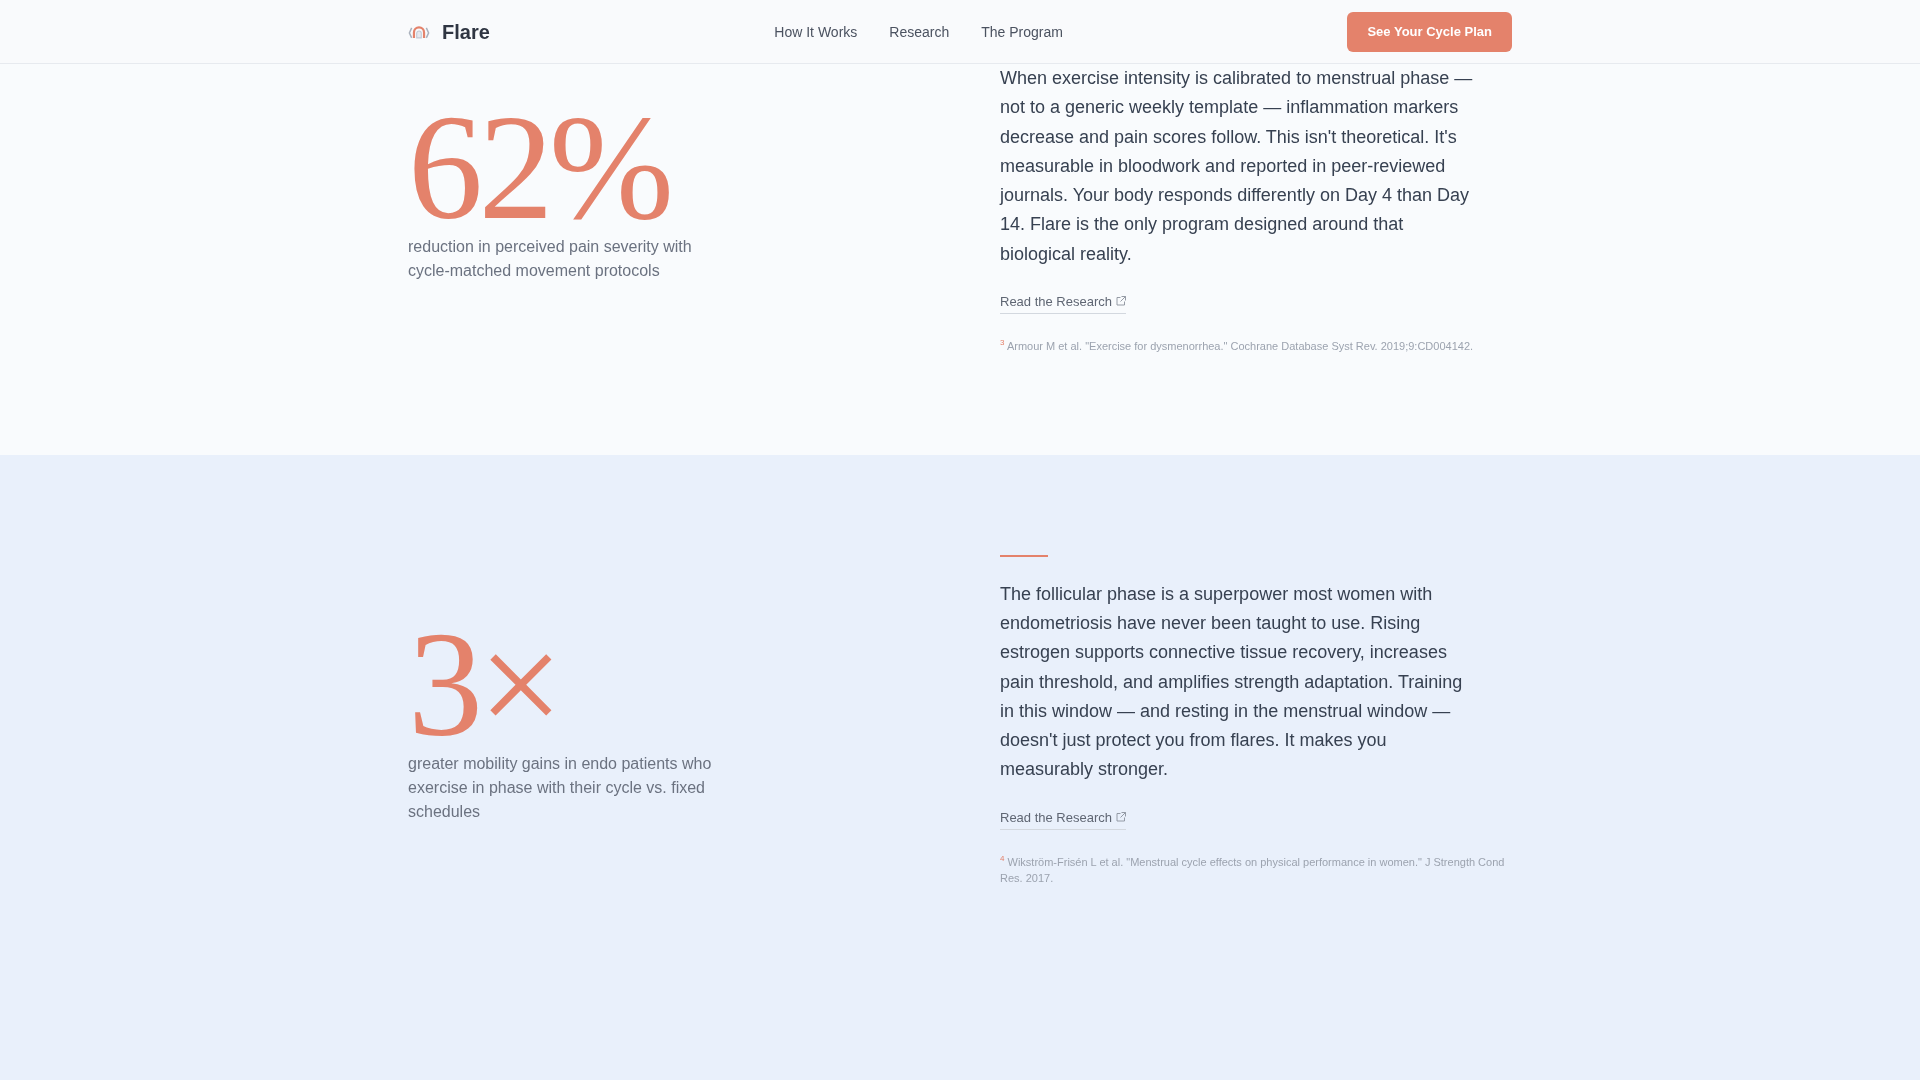  Describe the element at coordinates (1237, 166) in the screenshot. I see `body-paragraph: When exercise intensity is calibrated to menstrual phase — not to a generic weekly template — inflammation markers decrease and pain scores follow. This isn't theoretical. It's measurable in bloodwork and reported in peer-reviewed journals. Your body responds differently on Day 4 than Day 14. Flare is the only program designed around that biological reality.` at that location.